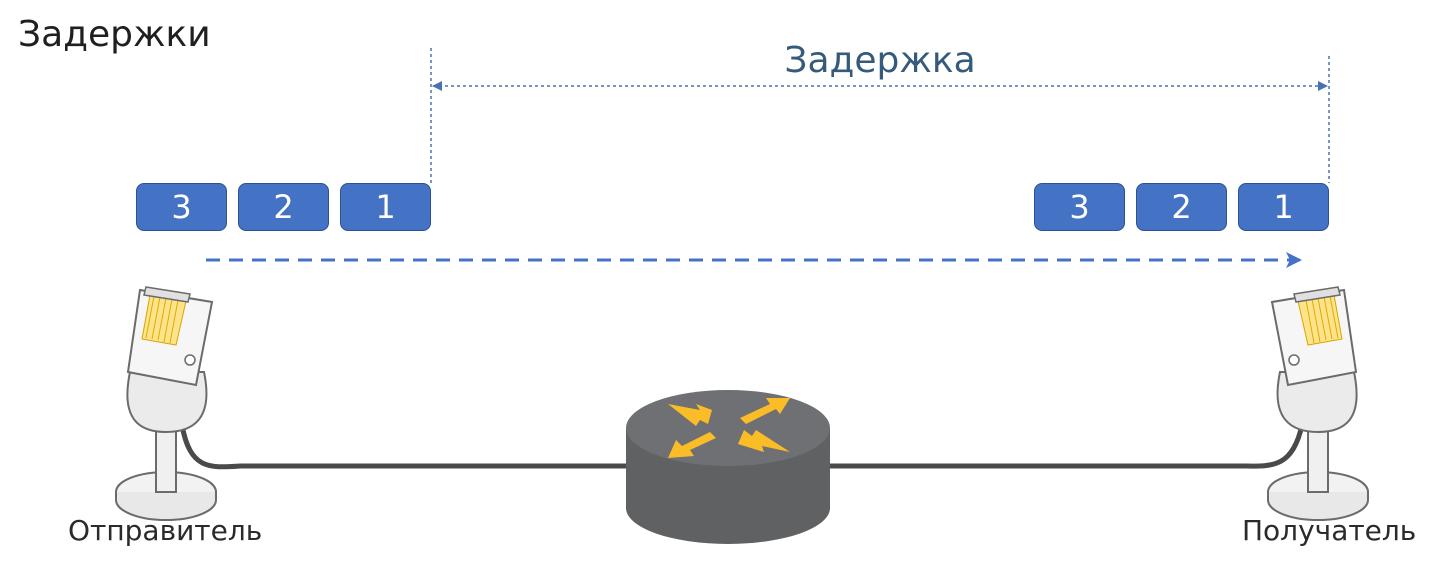 This screenshot has height=568, width=1452. Describe the element at coordinates (1181, 207) in the screenshot. I see `receiver-packet-2: 2` at that location.